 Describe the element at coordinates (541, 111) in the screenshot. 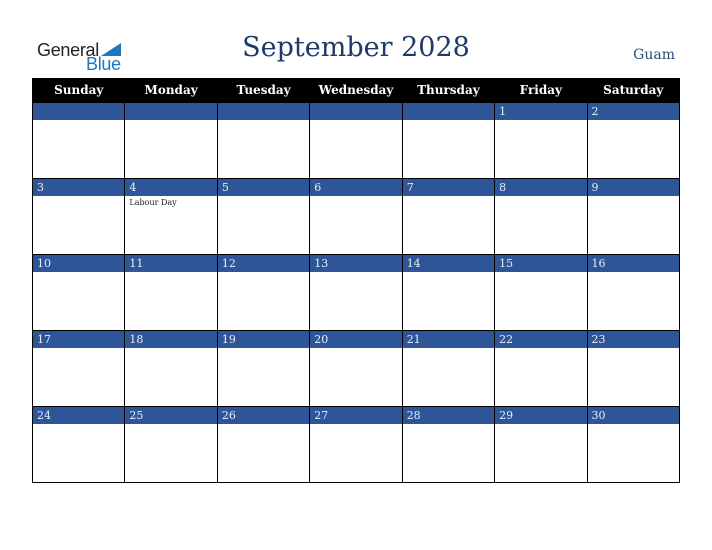

I see `day-number: 1` at that location.